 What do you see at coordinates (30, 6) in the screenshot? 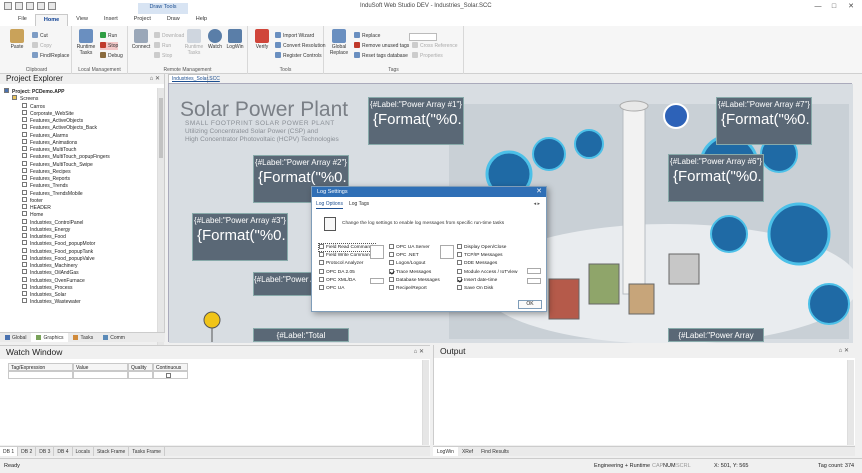
I see `undo-icon` at bounding box center [30, 6].